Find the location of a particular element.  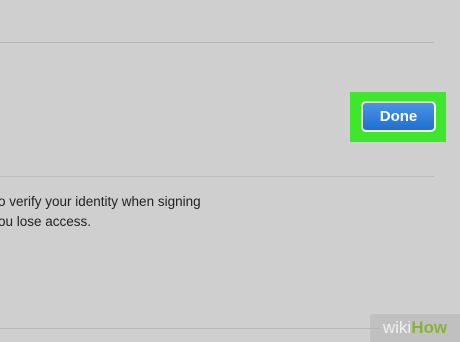

watermark-wiki: wiki is located at coordinates (397, 327).